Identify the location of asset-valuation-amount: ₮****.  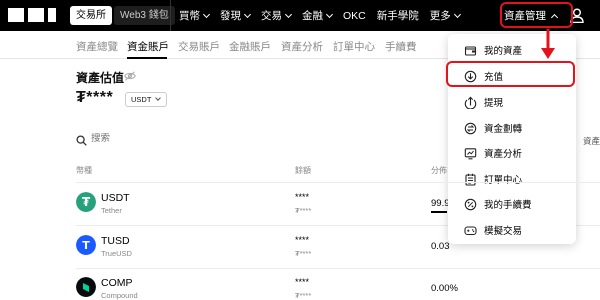
(95, 97).